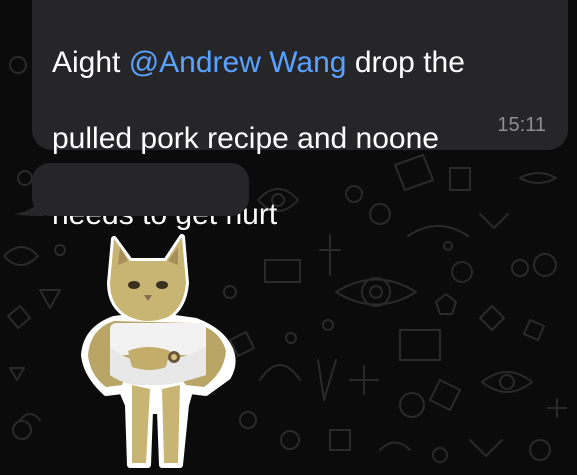  Describe the element at coordinates (90, 62) in the screenshot. I see `message-prefix: Aight` at that location.